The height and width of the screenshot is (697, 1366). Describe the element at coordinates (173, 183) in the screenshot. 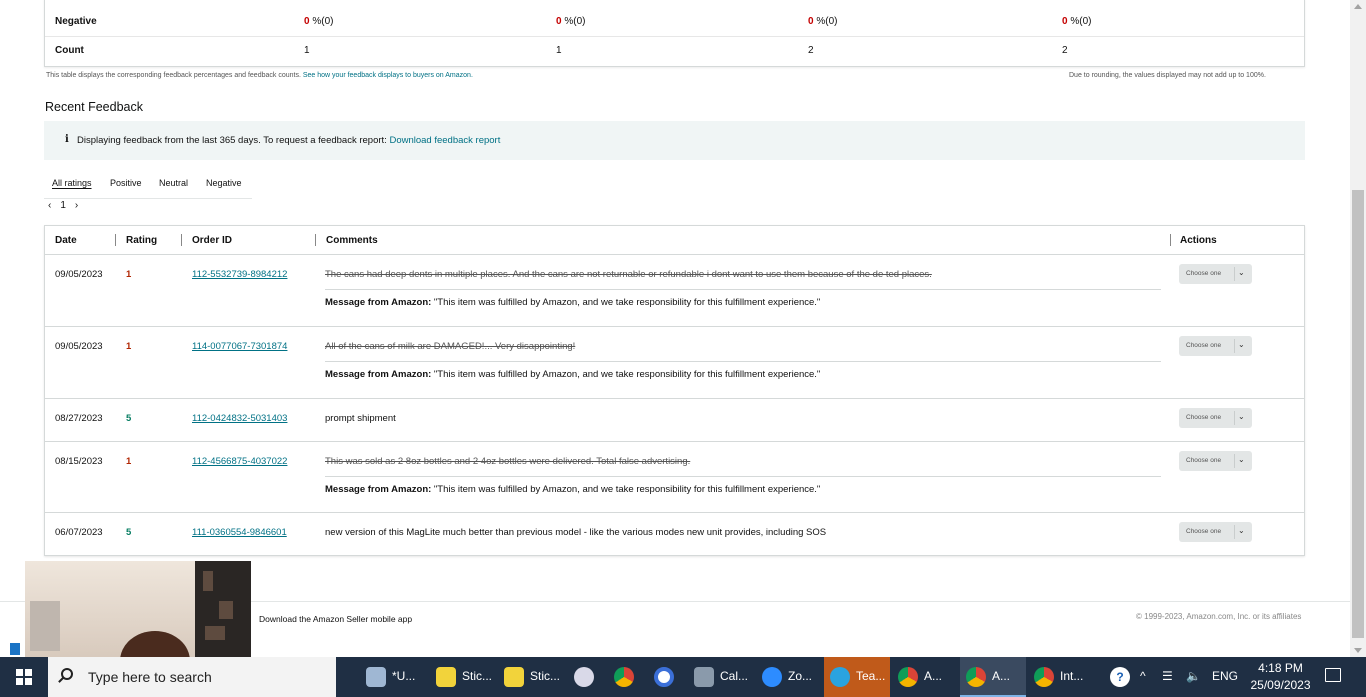

I see `tab-neutral: Neutral` at that location.